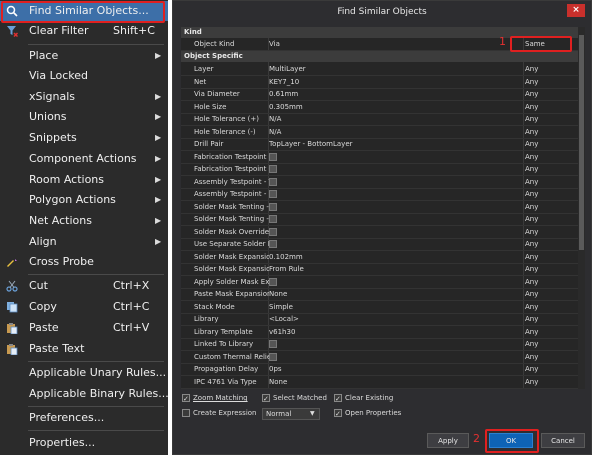  What do you see at coordinates (379, 269) in the screenshot?
I see `table-row: Solder Mask Expansion From Rule Any` at bounding box center [379, 269].